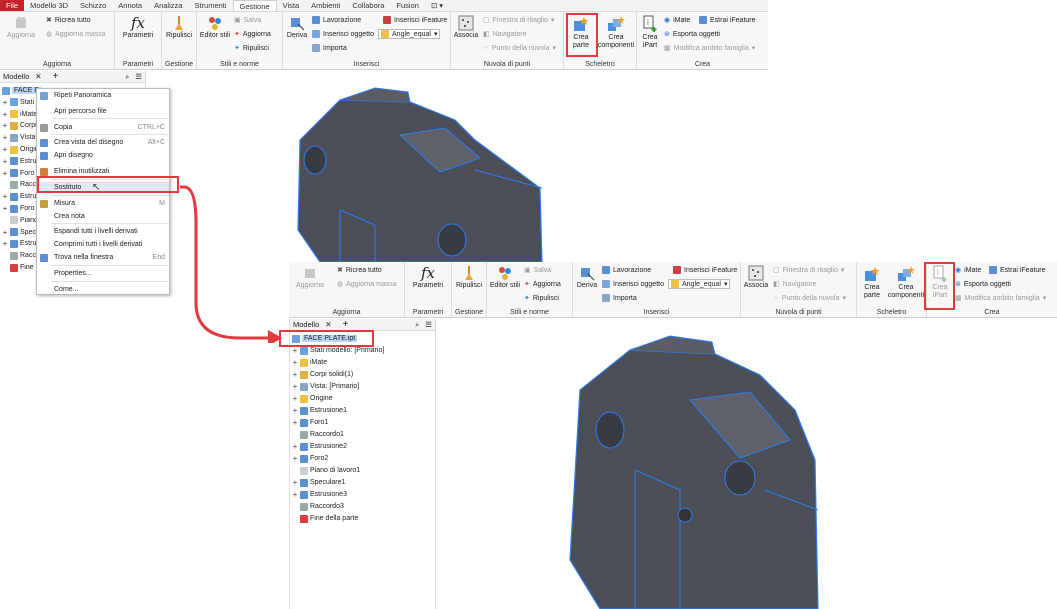 Image resolution: width=1057 pixels, height=609 pixels. What do you see at coordinates (93, 5) in the screenshot?
I see `menu-tab-schizzo: Schizzo` at bounding box center [93, 5].